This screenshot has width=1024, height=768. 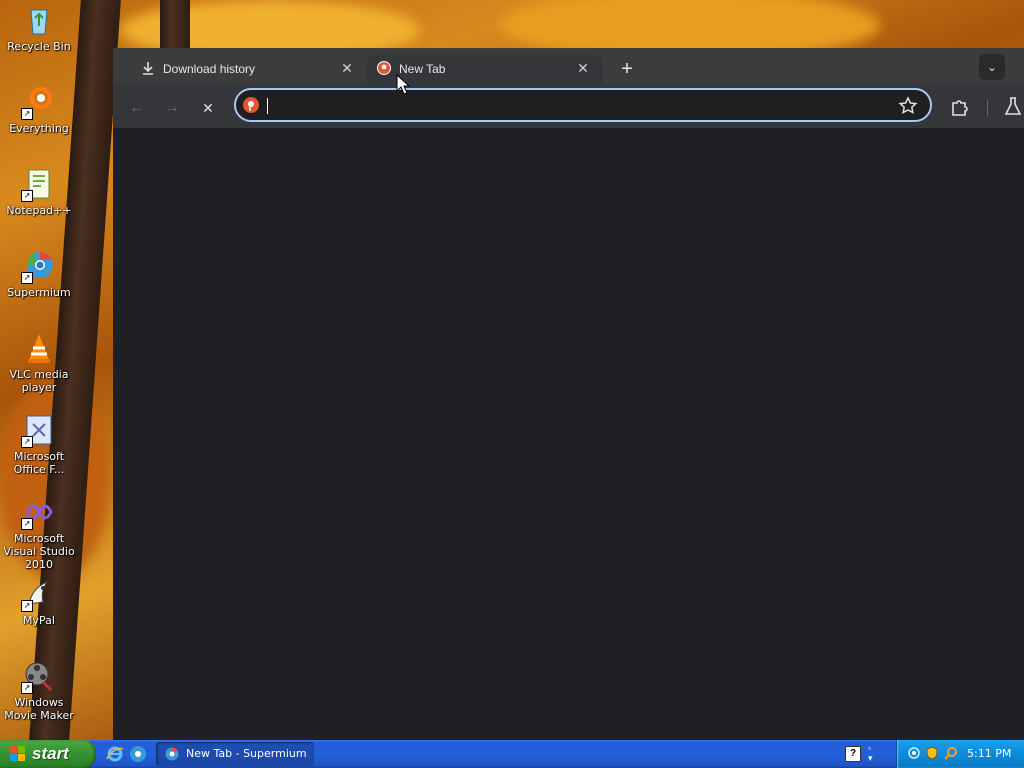 I want to click on desktop-icon-everything: ↗ Everything, so click(x=39, y=110).